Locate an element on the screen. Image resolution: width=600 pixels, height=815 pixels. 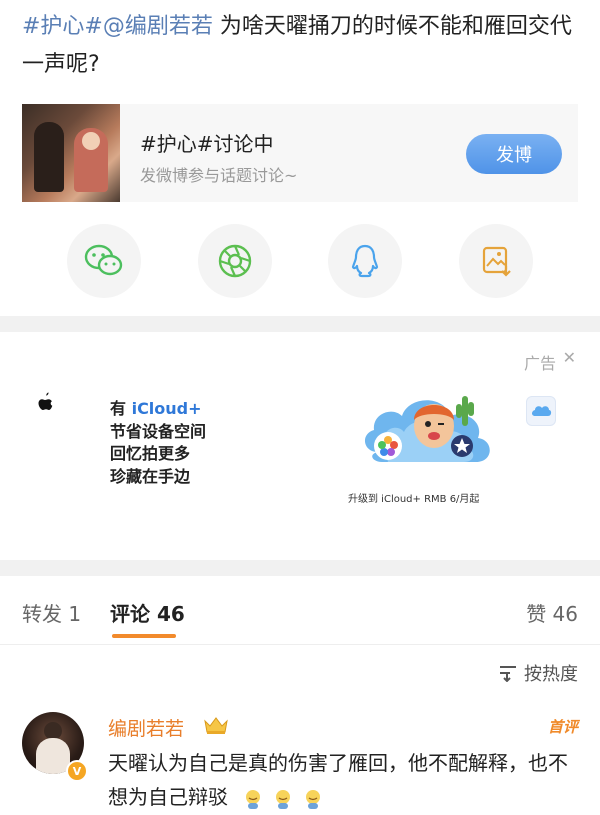
tab-repost: 转发 1 is located at coordinates (51, 612).